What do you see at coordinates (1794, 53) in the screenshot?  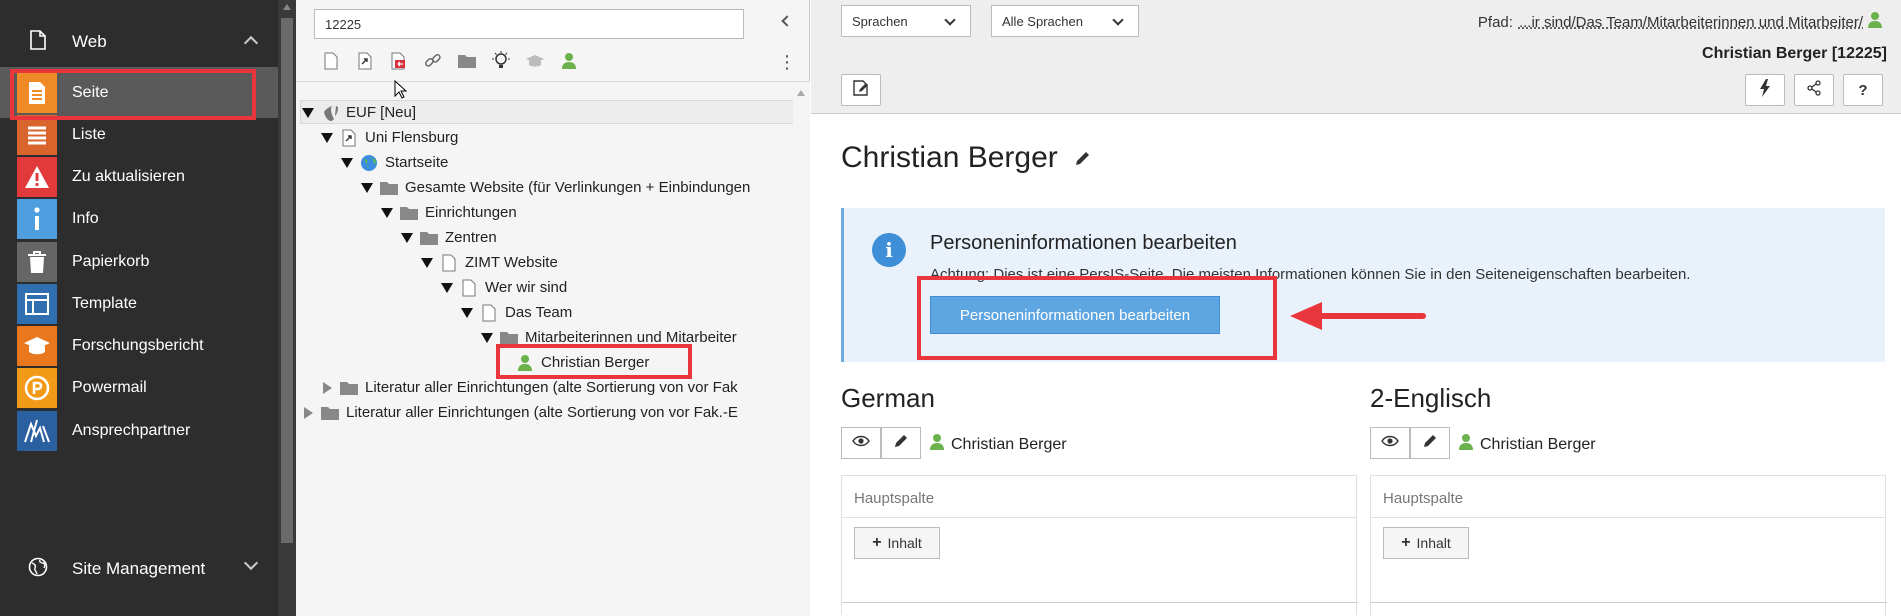 I see `header-page-title: Christian Berger [12225]` at bounding box center [1794, 53].